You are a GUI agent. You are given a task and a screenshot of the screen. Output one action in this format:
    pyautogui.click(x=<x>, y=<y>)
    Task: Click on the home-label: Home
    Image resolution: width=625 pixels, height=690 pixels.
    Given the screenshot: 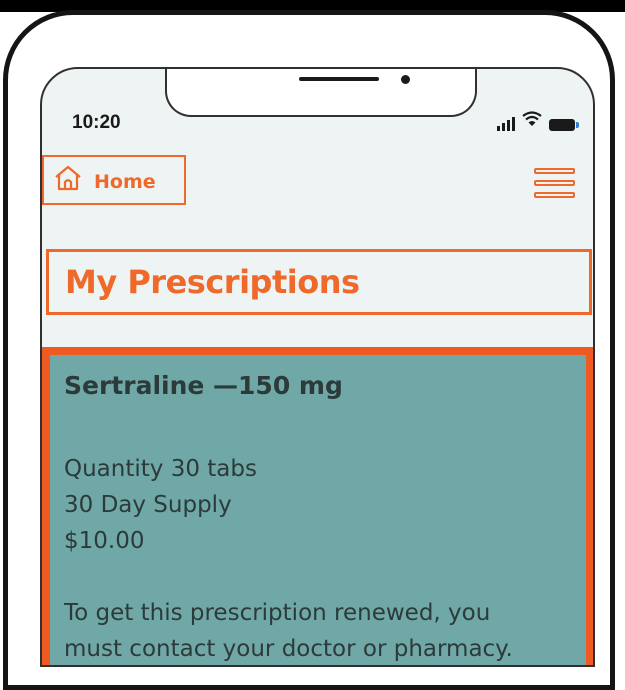 What is the action you would take?
    pyautogui.click(x=125, y=181)
    